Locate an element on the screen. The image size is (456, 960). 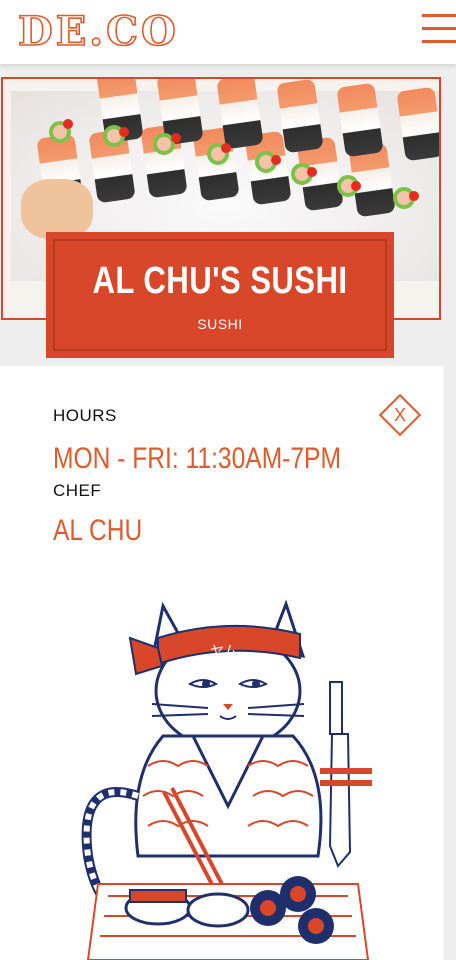
hours-label: HOURS is located at coordinates (85, 415).